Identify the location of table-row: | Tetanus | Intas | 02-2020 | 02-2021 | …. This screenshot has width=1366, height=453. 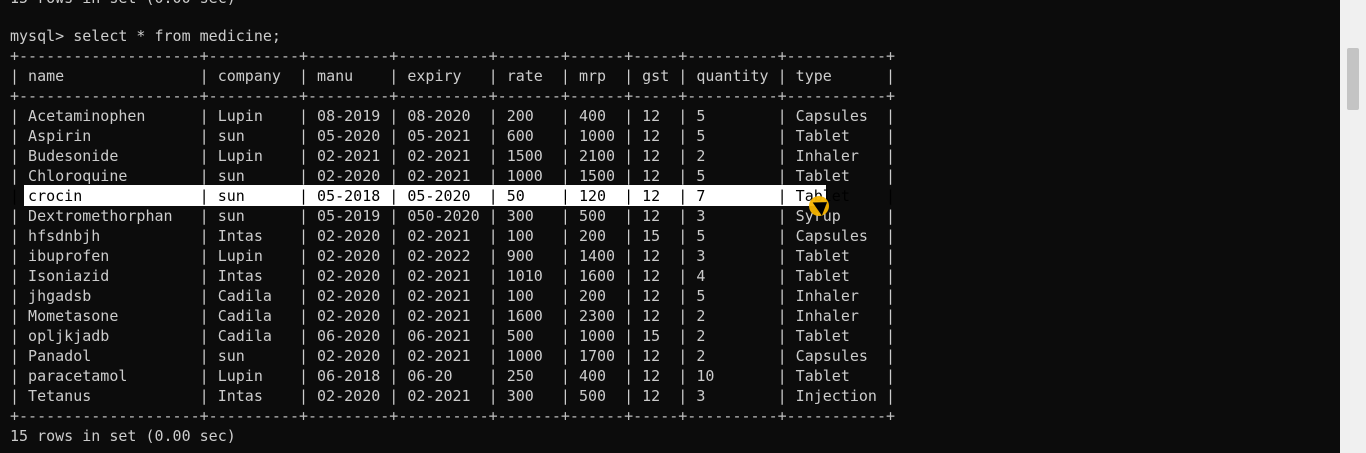
(453, 396).